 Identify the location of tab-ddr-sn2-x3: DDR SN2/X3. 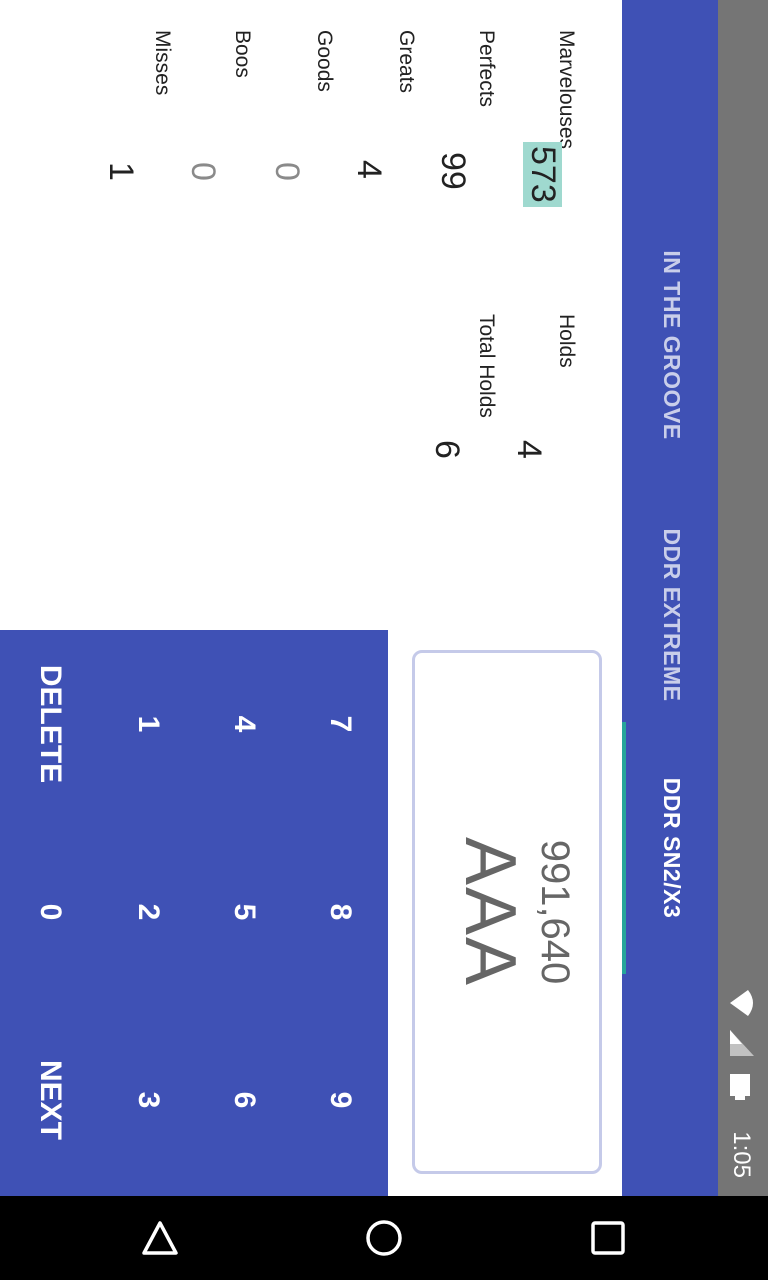
(670, 848).